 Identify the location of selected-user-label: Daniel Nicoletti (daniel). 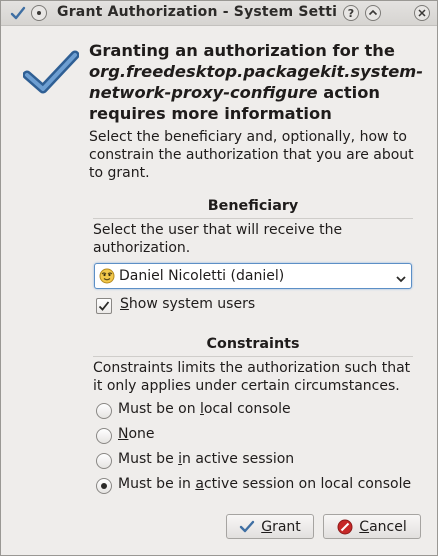
(202, 276).